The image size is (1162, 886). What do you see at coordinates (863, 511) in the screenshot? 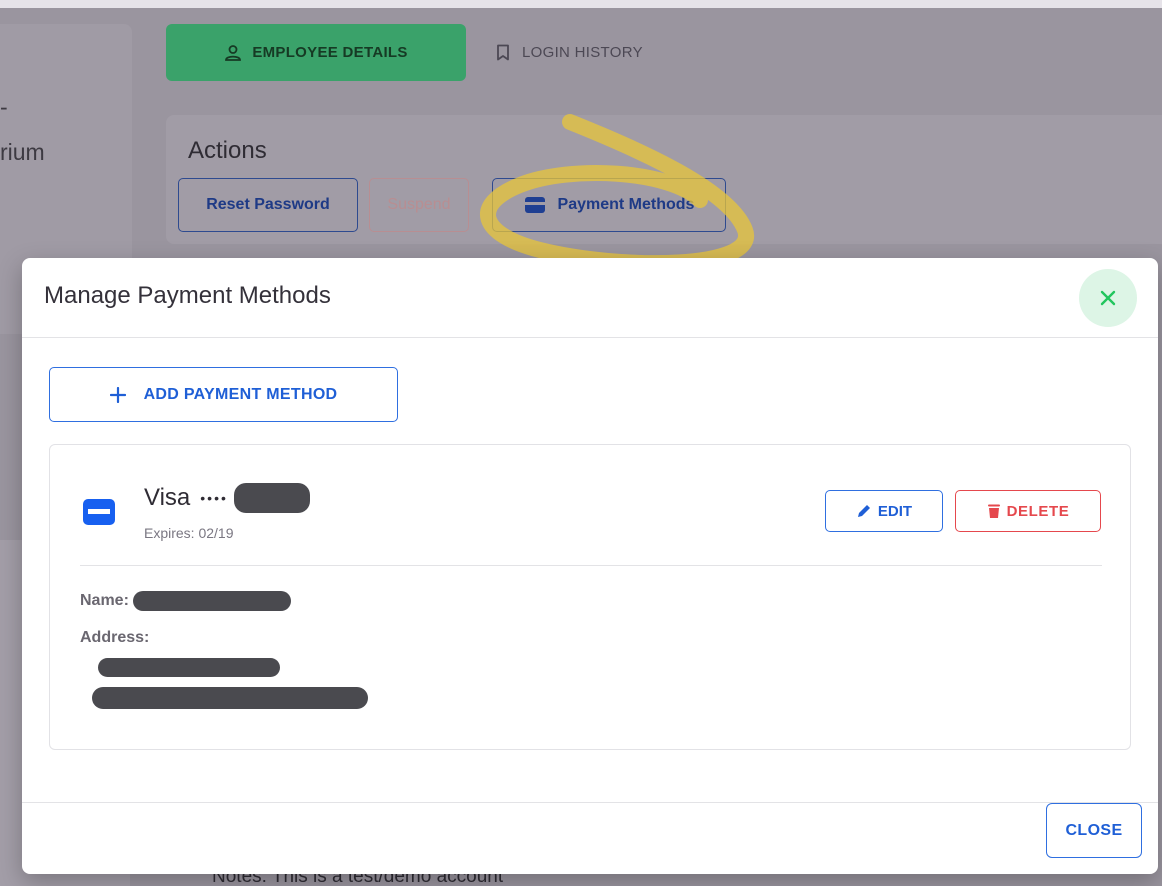
I see `pencil-icon` at bounding box center [863, 511].